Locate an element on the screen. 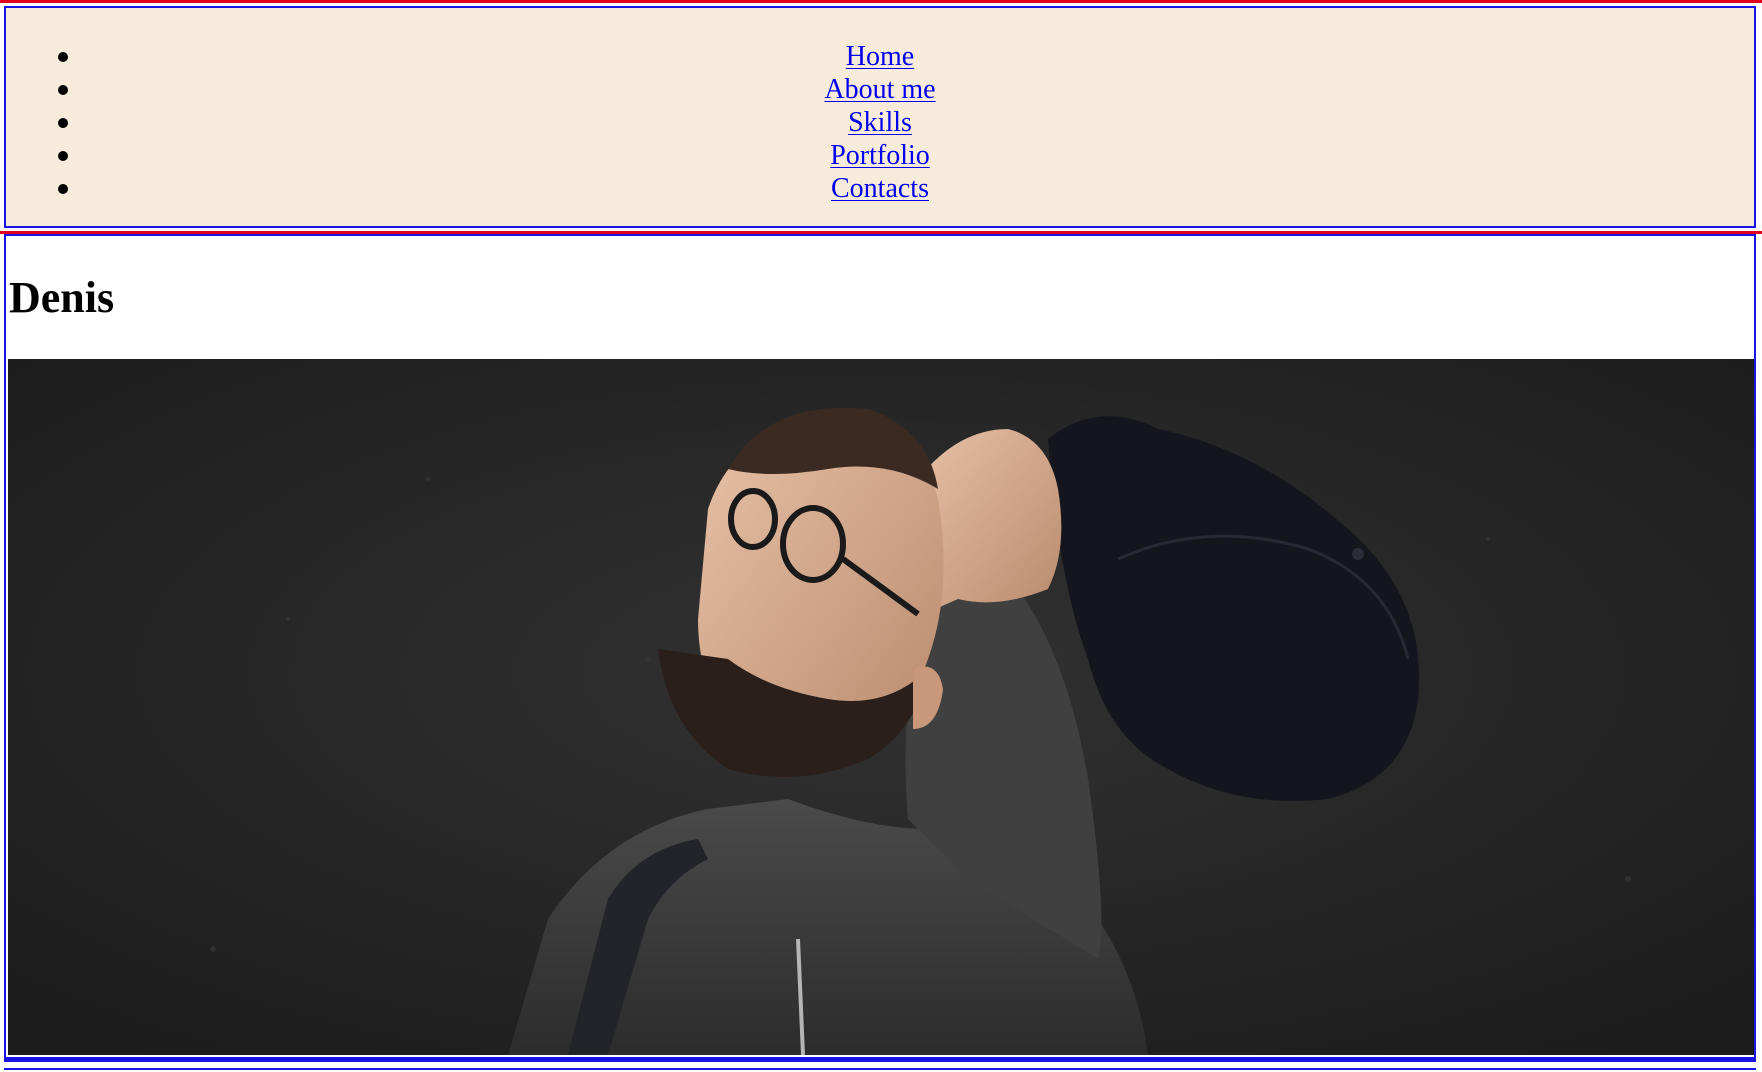 This screenshot has height=1072, width=1762. nav-link-contacts: Contacts is located at coordinates (880, 188).